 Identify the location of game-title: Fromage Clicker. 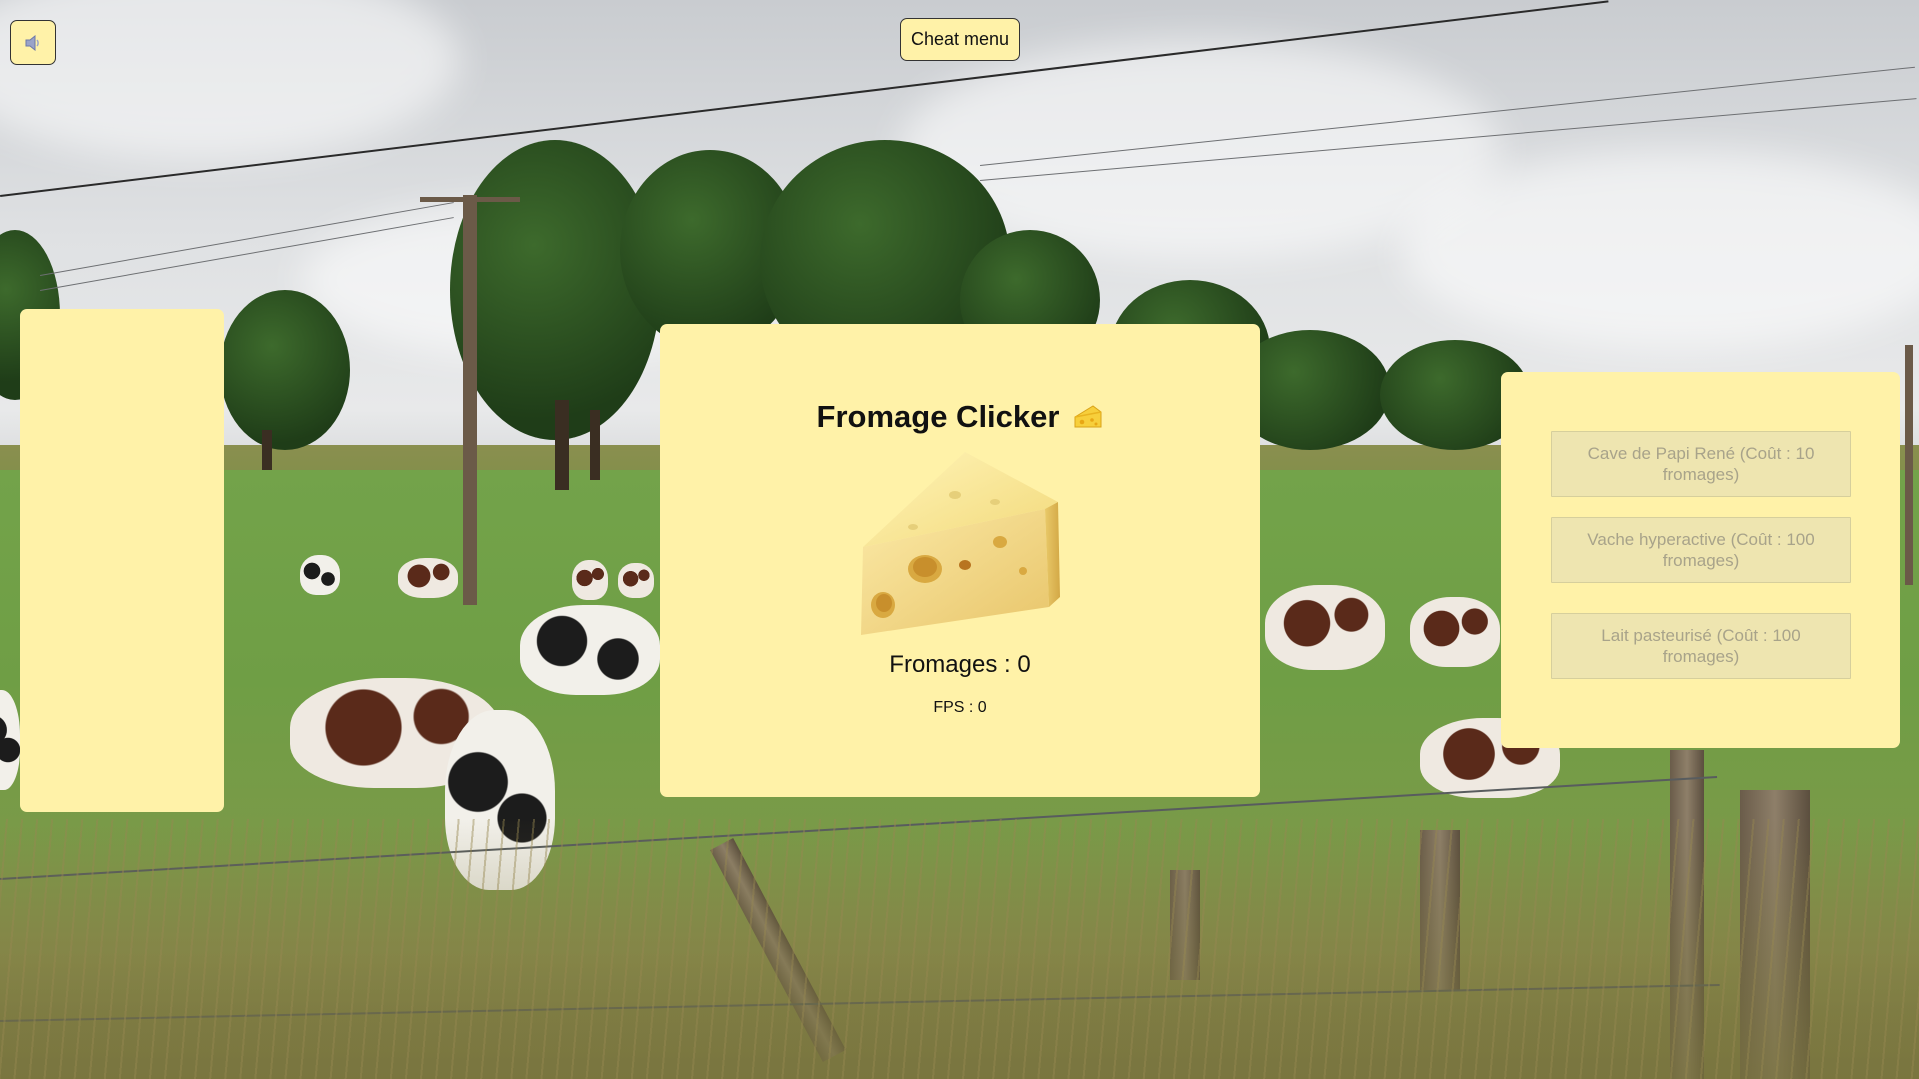
(938, 416).